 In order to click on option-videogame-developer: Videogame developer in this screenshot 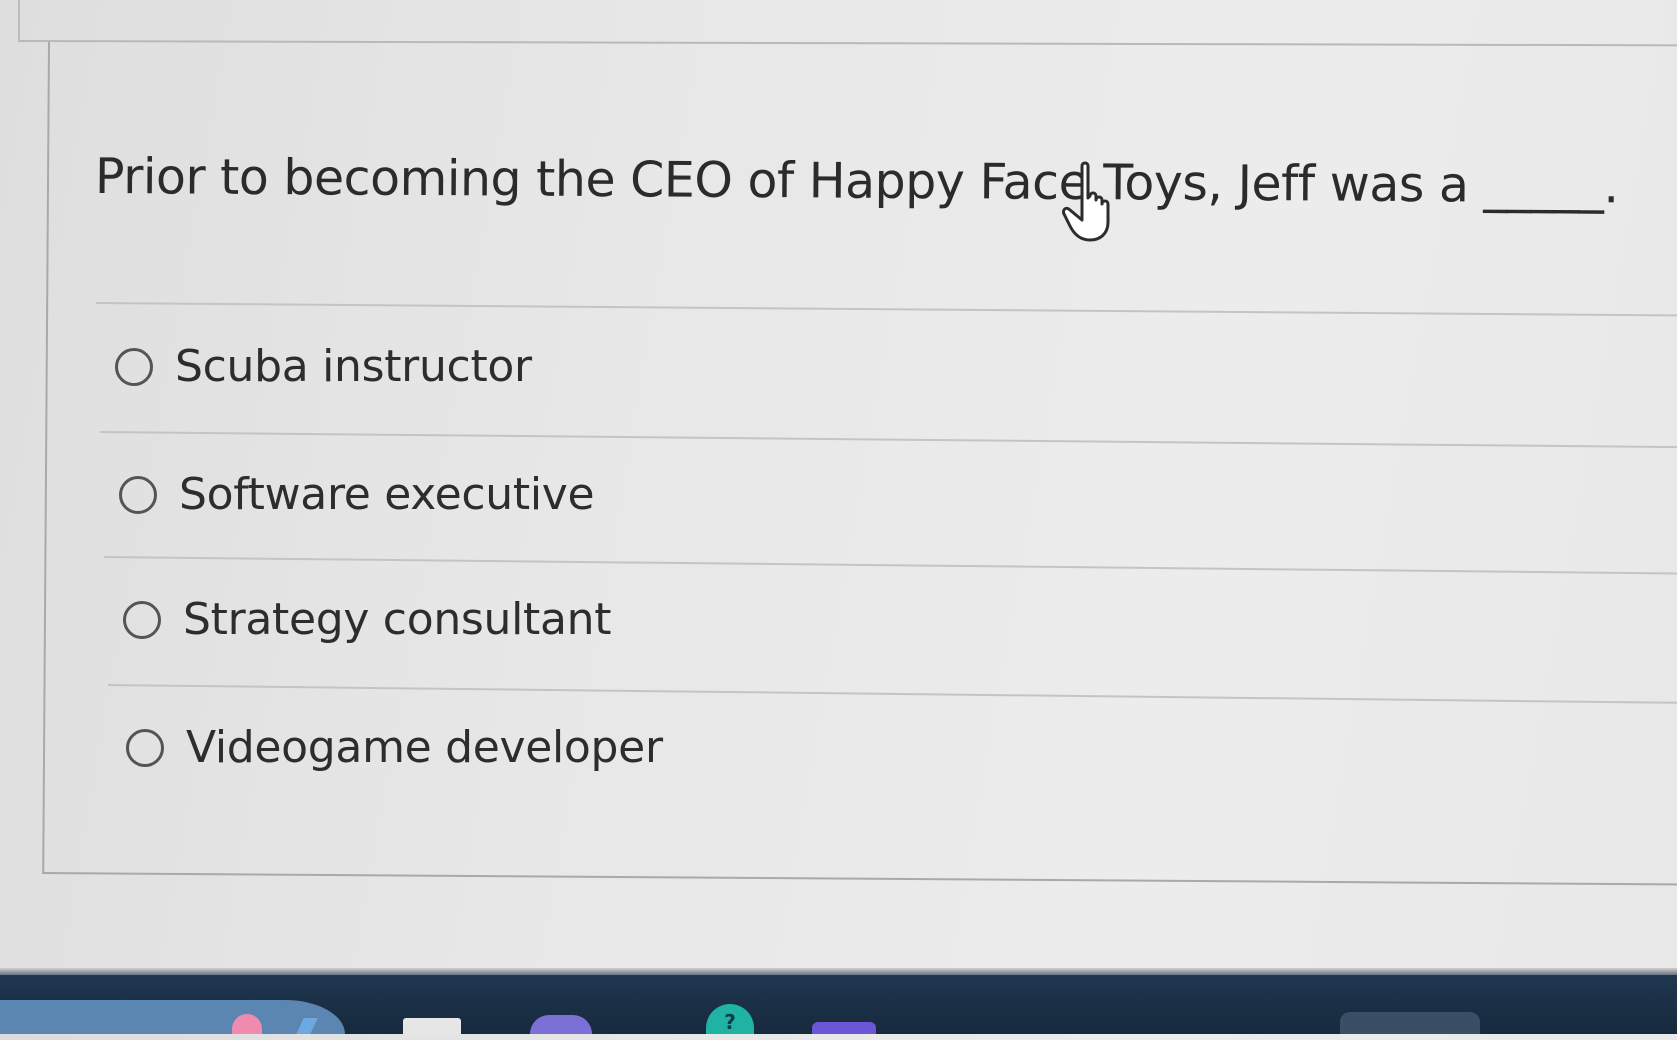, I will do `click(394, 747)`.